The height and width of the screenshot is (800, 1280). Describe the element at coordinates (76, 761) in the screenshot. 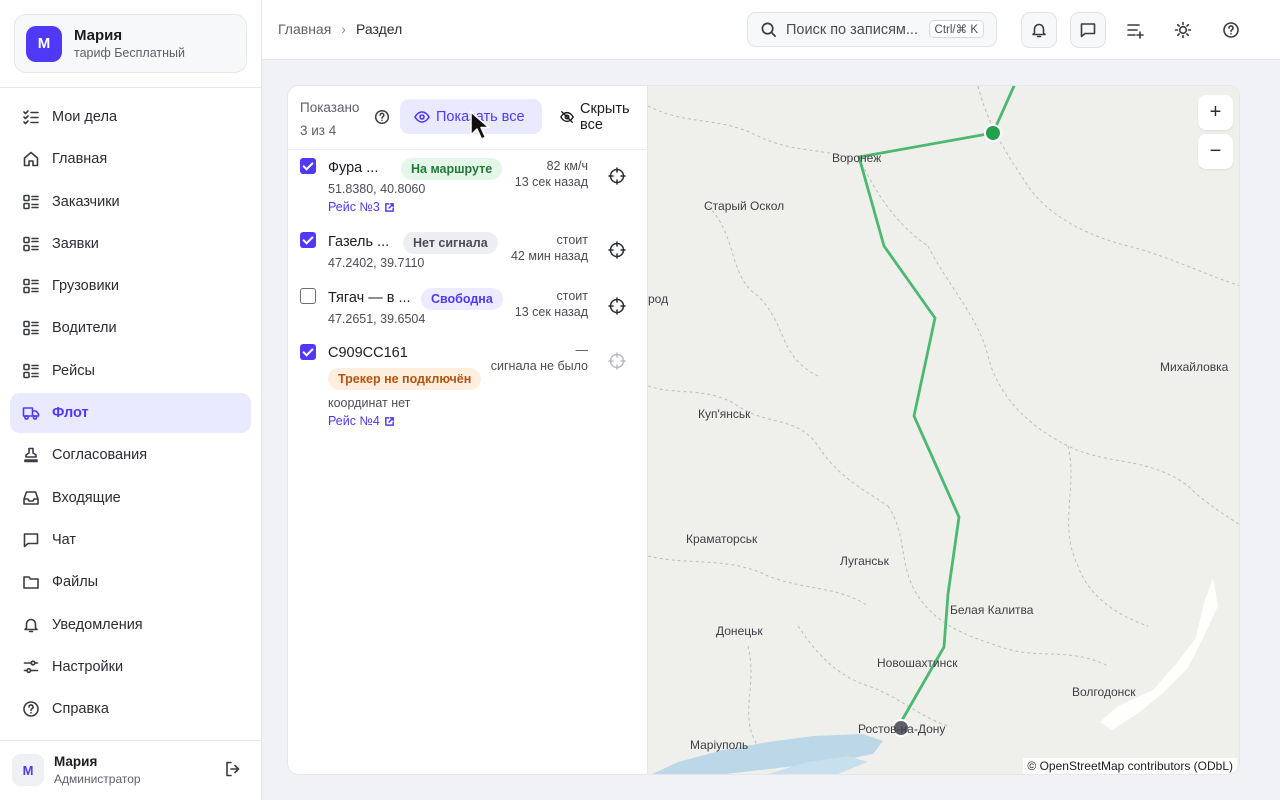

I see `user-name: Мария` at that location.